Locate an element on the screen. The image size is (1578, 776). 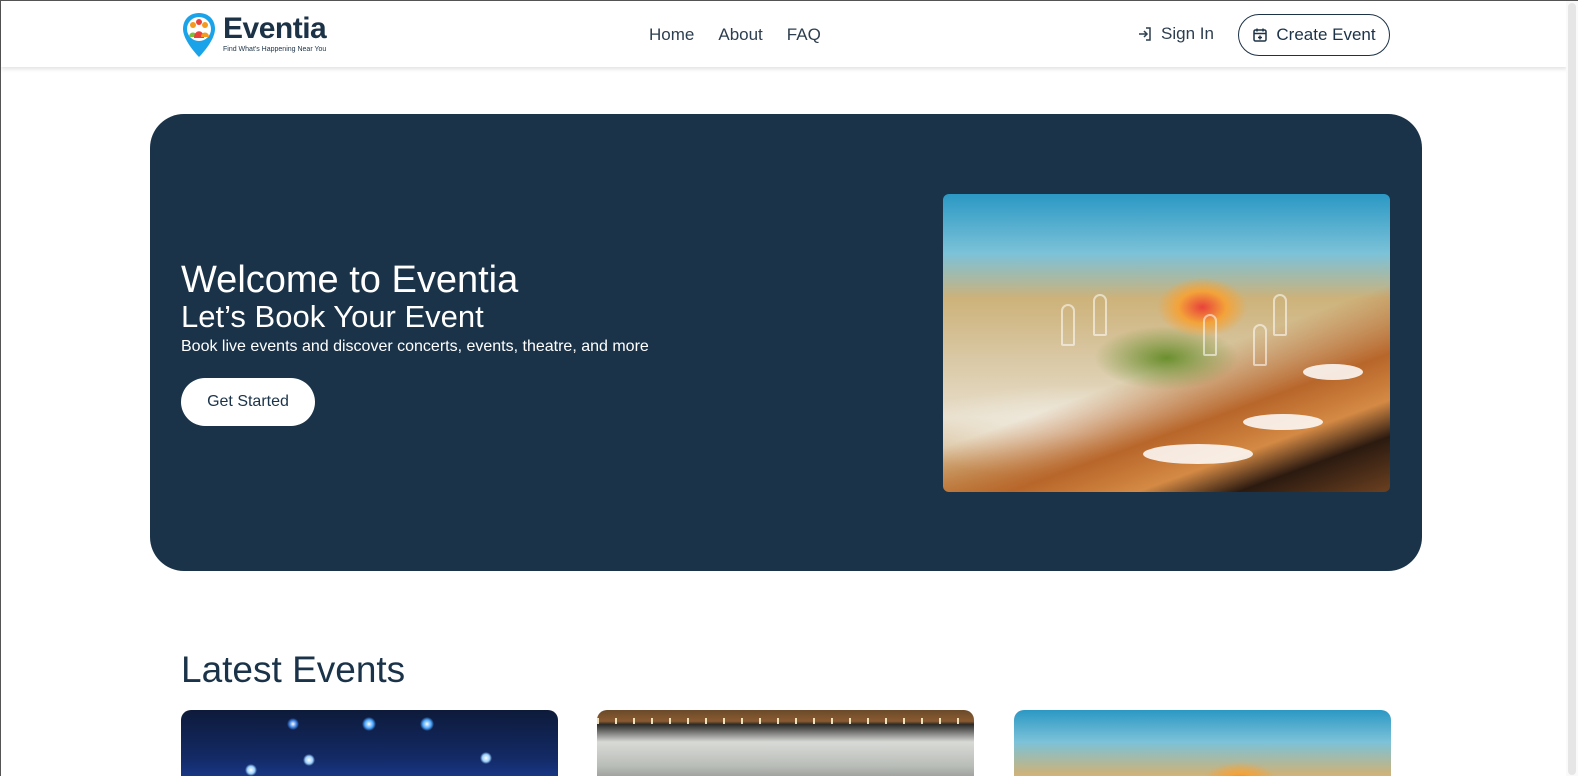
hero-title: Welcome to Eventia is located at coordinates (350, 280).